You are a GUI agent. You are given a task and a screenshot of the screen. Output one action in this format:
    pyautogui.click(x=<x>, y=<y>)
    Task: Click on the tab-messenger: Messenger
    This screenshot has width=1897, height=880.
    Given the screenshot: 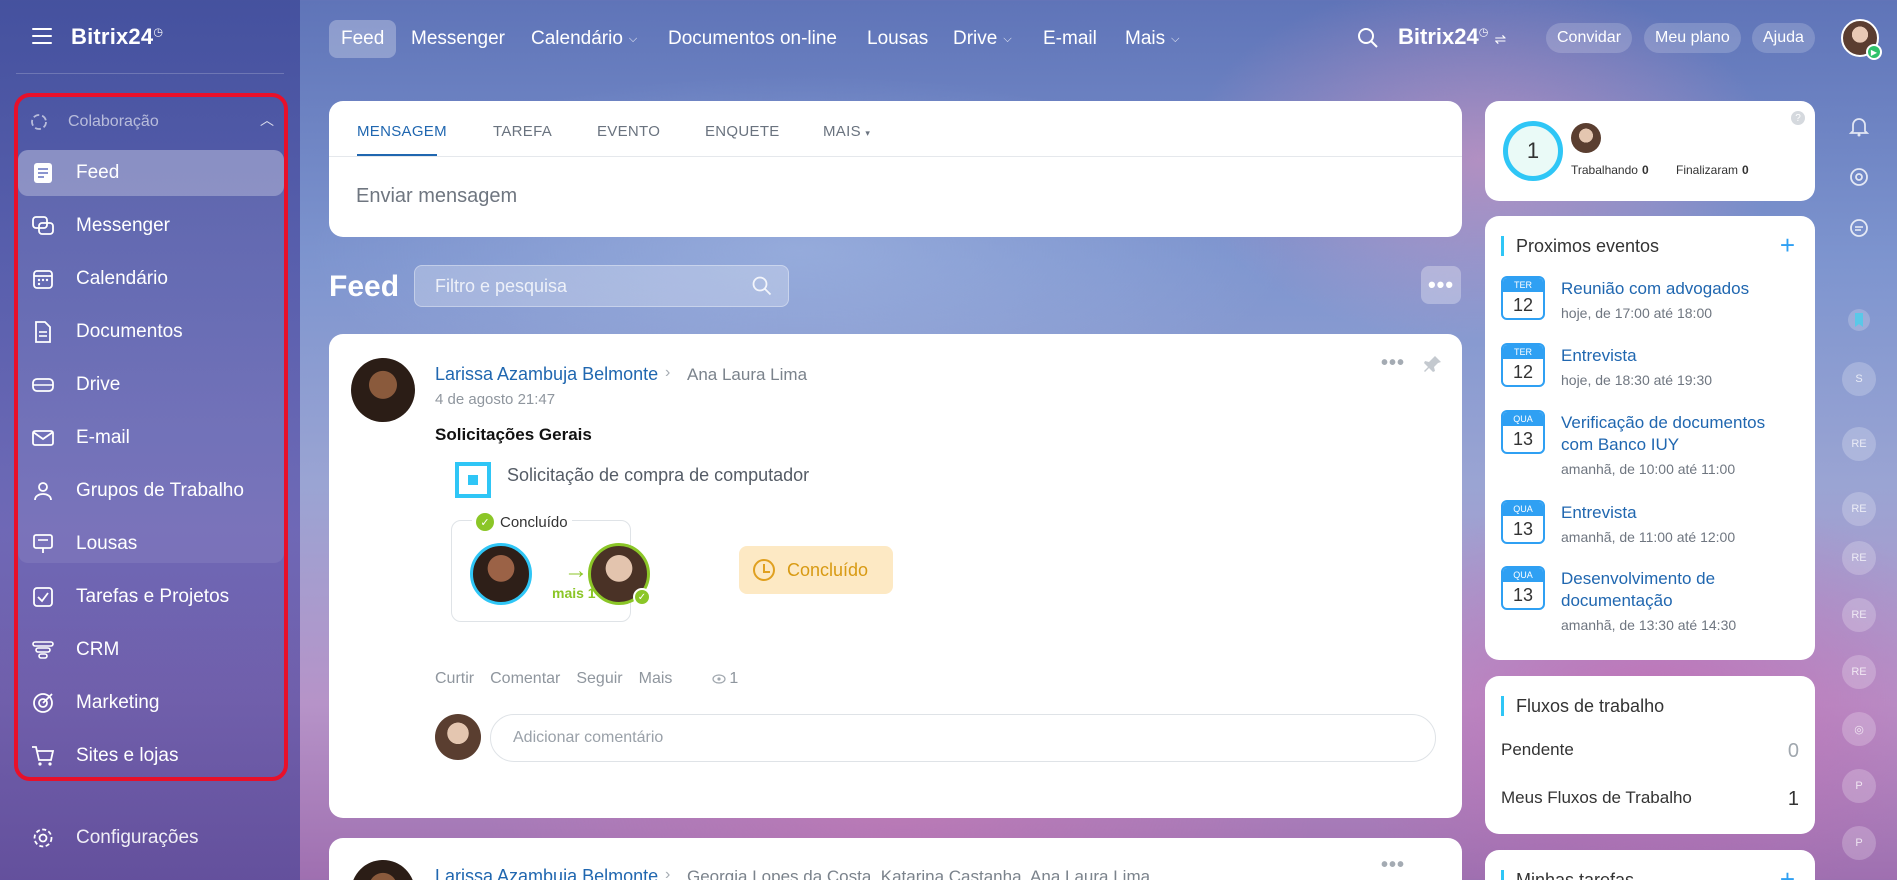 What is the action you would take?
    pyautogui.click(x=458, y=39)
    